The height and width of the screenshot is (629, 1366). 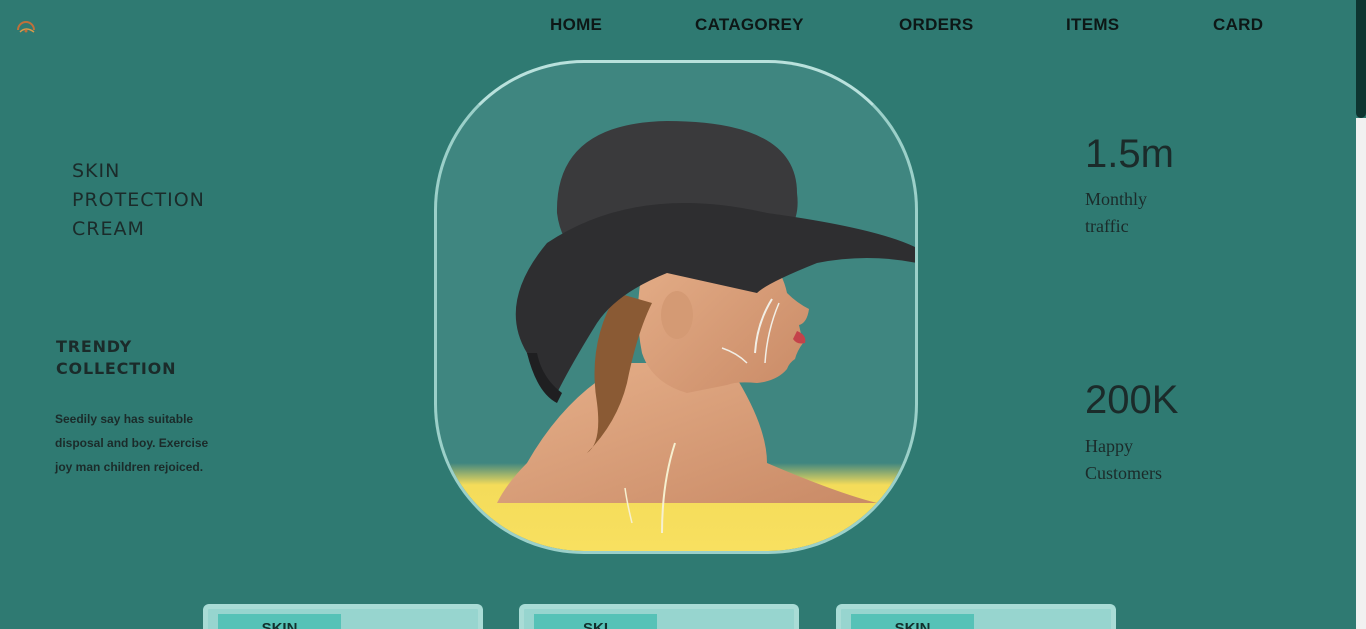 I want to click on stat-value-happy-customers: 200K, so click(x=1132, y=400).